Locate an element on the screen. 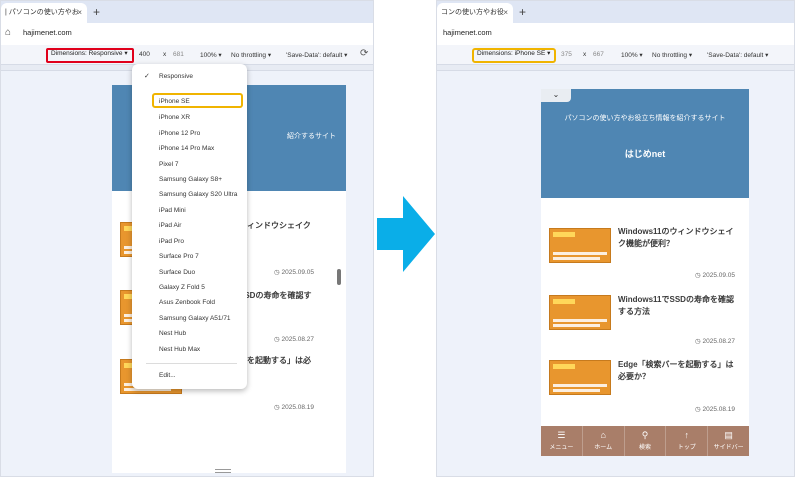  browser-tab: コンの使い方やお役 × is located at coordinates (475, 13).